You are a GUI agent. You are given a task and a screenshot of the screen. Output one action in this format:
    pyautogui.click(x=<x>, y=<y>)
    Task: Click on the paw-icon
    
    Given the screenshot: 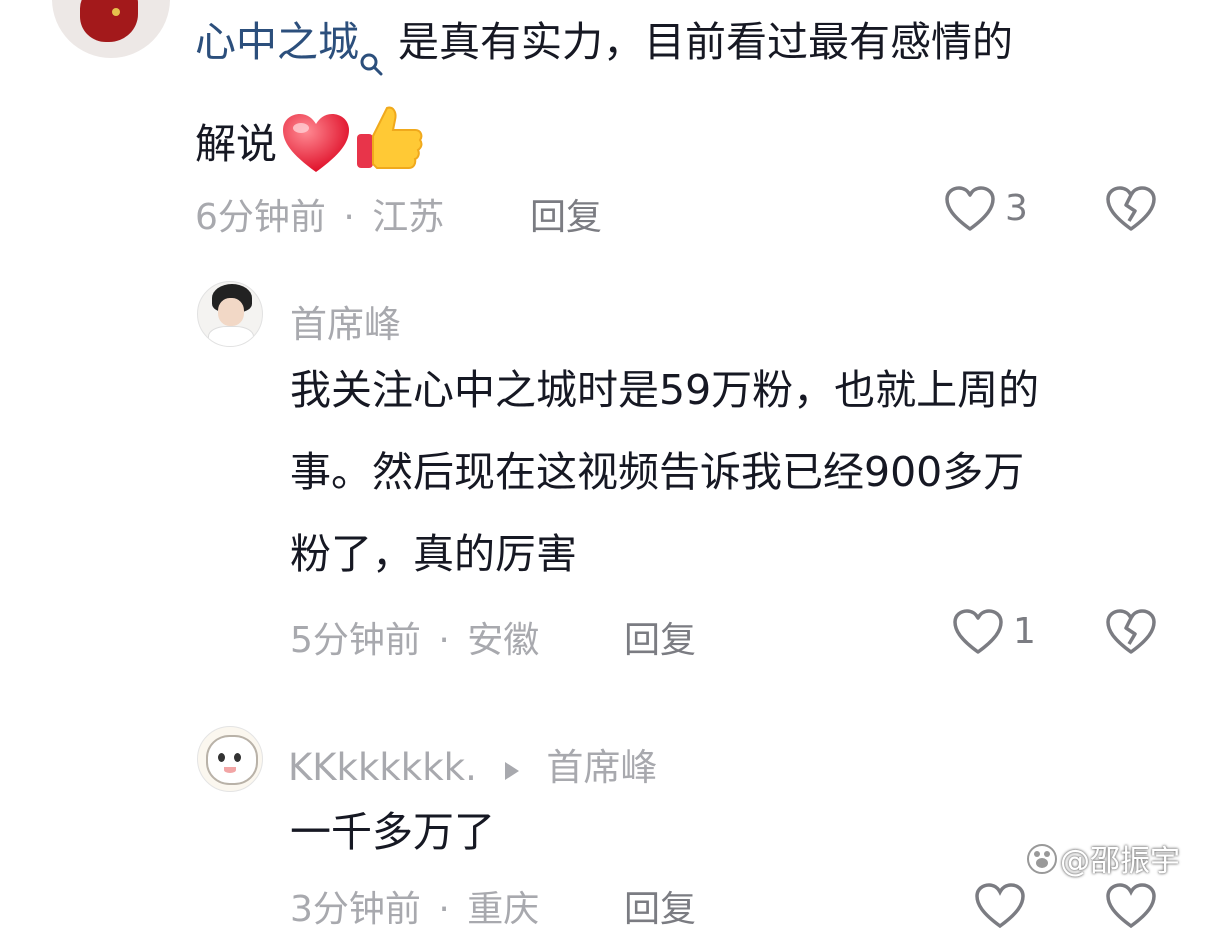 What is the action you would take?
    pyautogui.click(x=1042, y=863)
    